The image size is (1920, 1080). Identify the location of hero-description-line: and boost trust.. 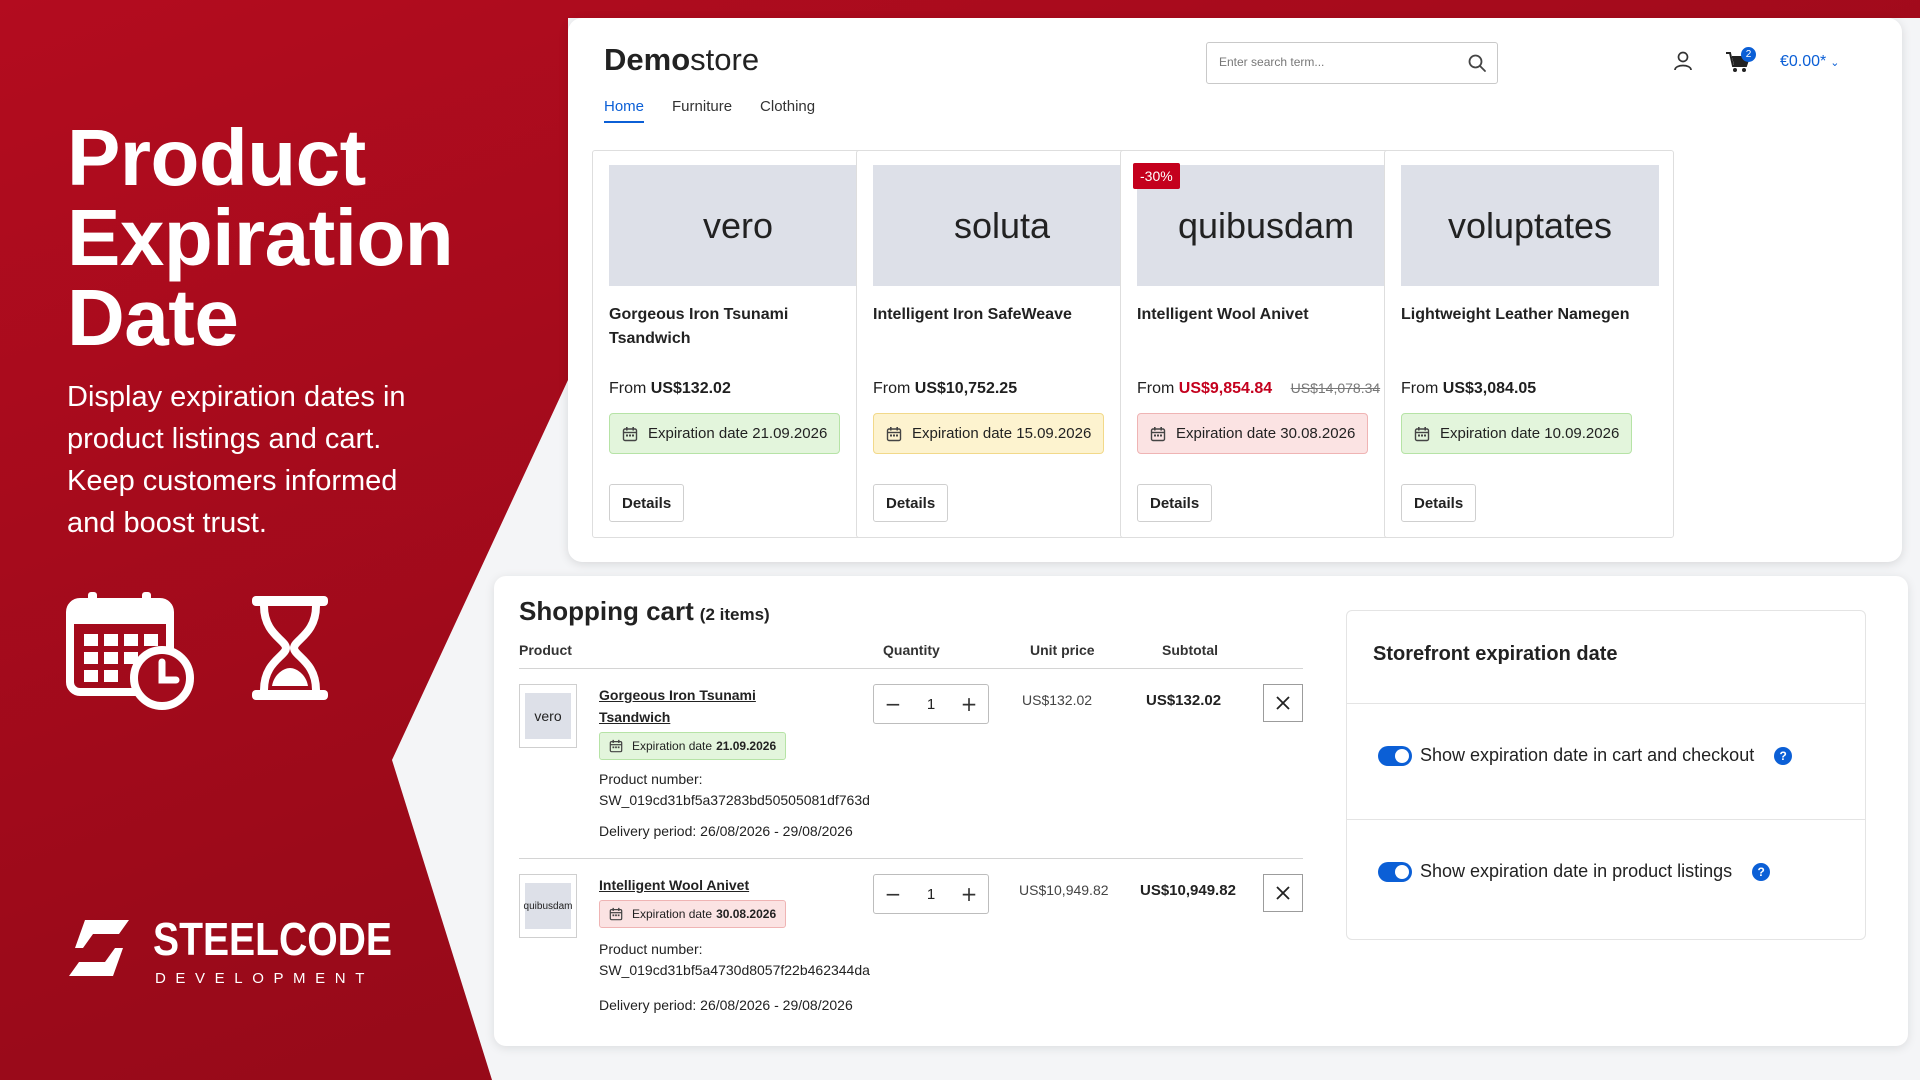
(167, 523).